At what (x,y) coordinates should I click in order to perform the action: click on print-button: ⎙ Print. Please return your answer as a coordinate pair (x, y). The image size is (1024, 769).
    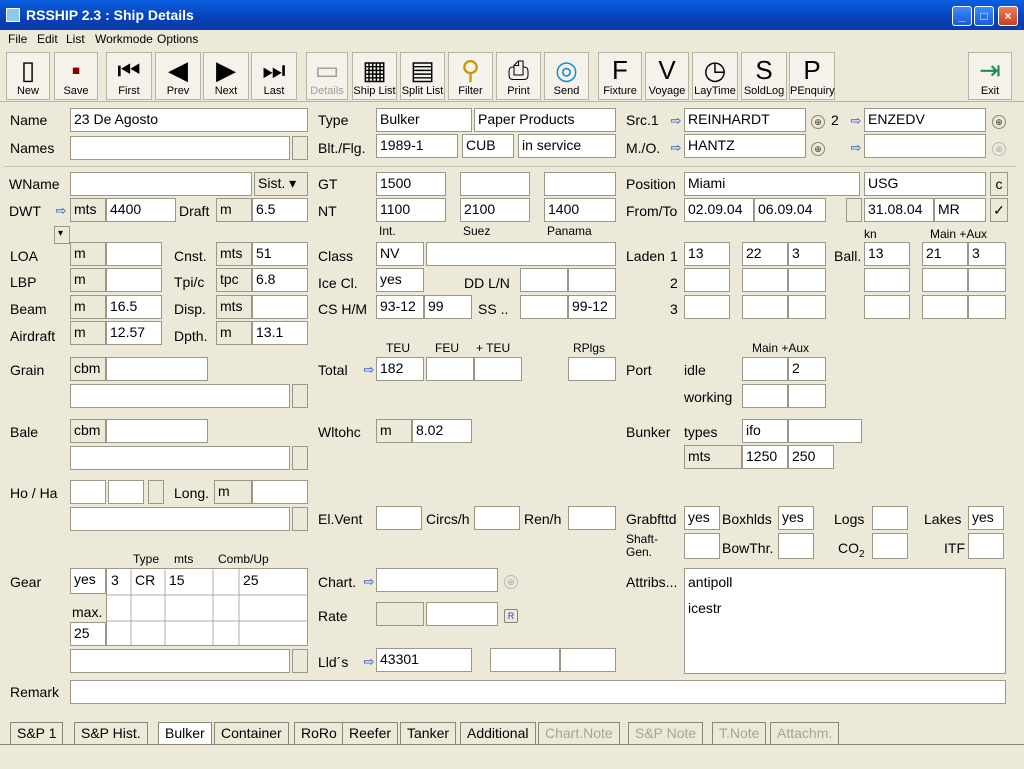
    Looking at the image, I should click on (518, 76).